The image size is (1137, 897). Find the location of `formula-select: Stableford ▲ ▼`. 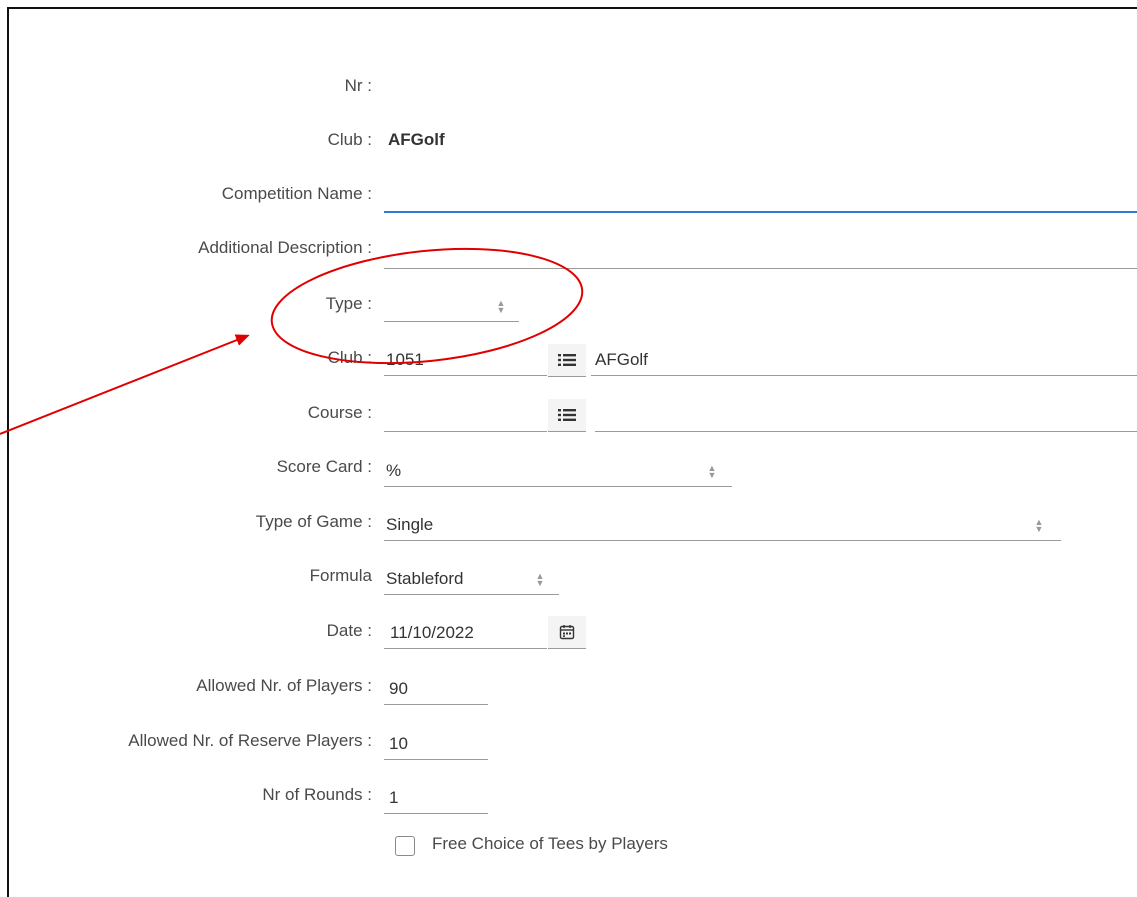

formula-select: Stableford ▲ ▼ is located at coordinates (471, 580).